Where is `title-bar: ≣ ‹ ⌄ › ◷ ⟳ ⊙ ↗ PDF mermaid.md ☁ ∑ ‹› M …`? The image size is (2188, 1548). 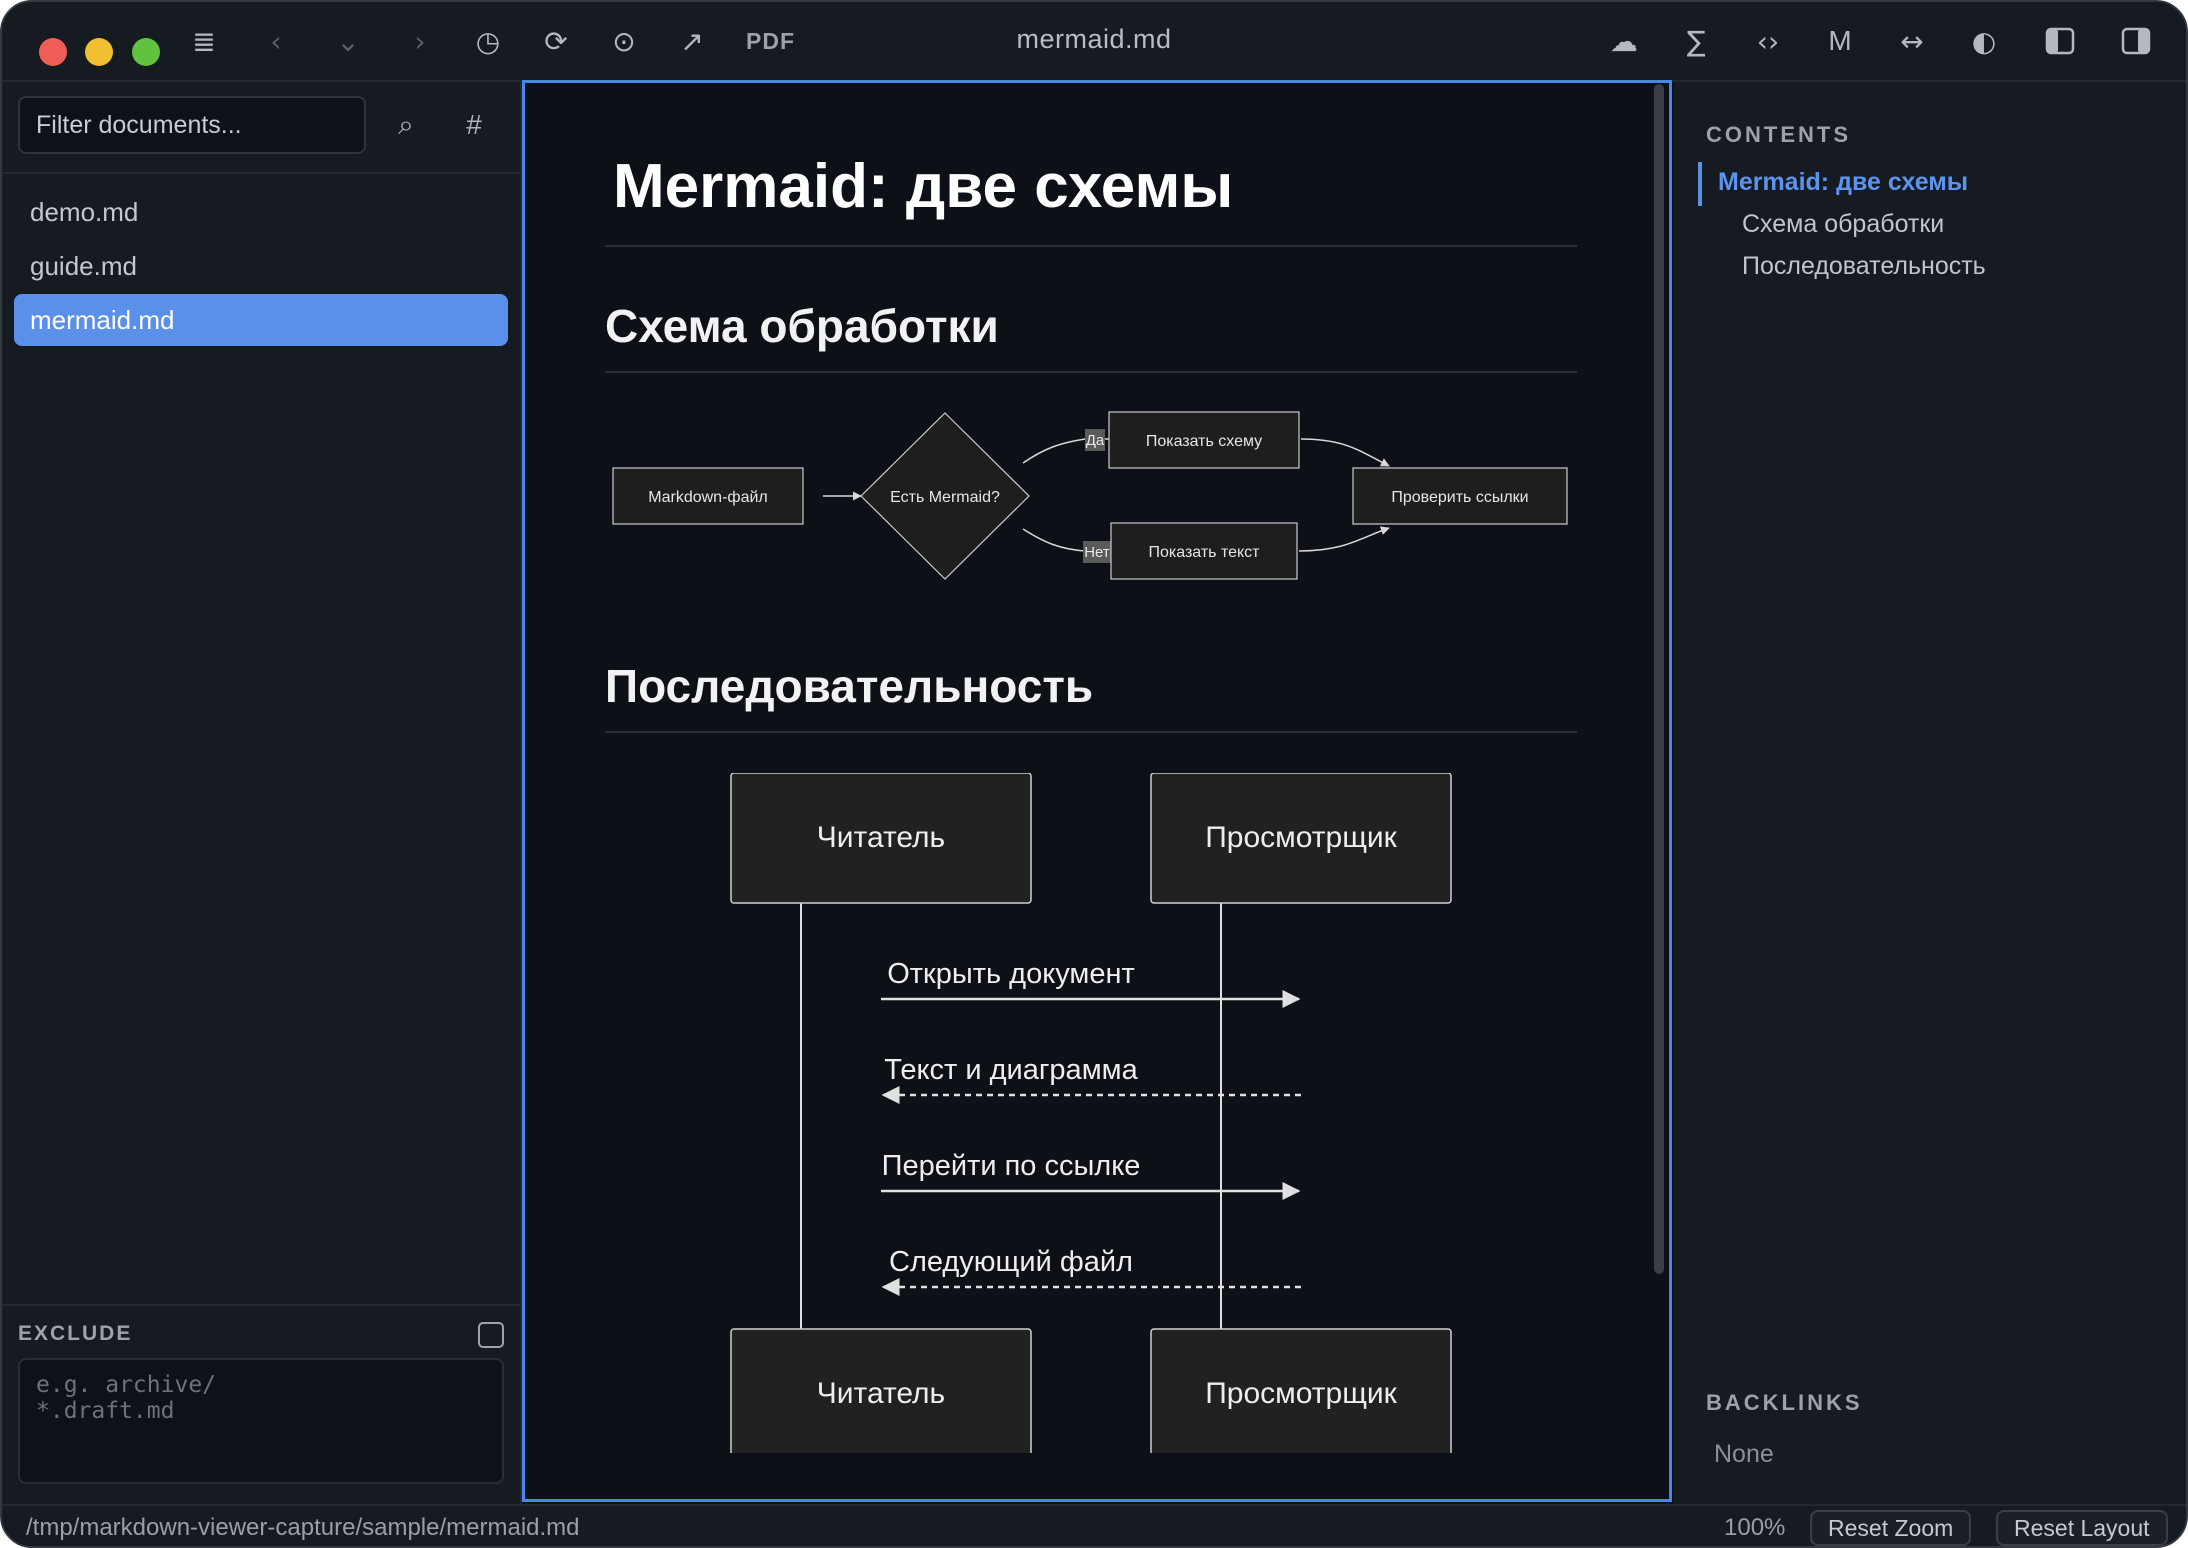
title-bar: ≣ ‹ ⌄ › ◷ ⟳ ⊙ ↗ PDF mermaid.md ☁ ∑ ‹› M … is located at coordinates (1094, 42).